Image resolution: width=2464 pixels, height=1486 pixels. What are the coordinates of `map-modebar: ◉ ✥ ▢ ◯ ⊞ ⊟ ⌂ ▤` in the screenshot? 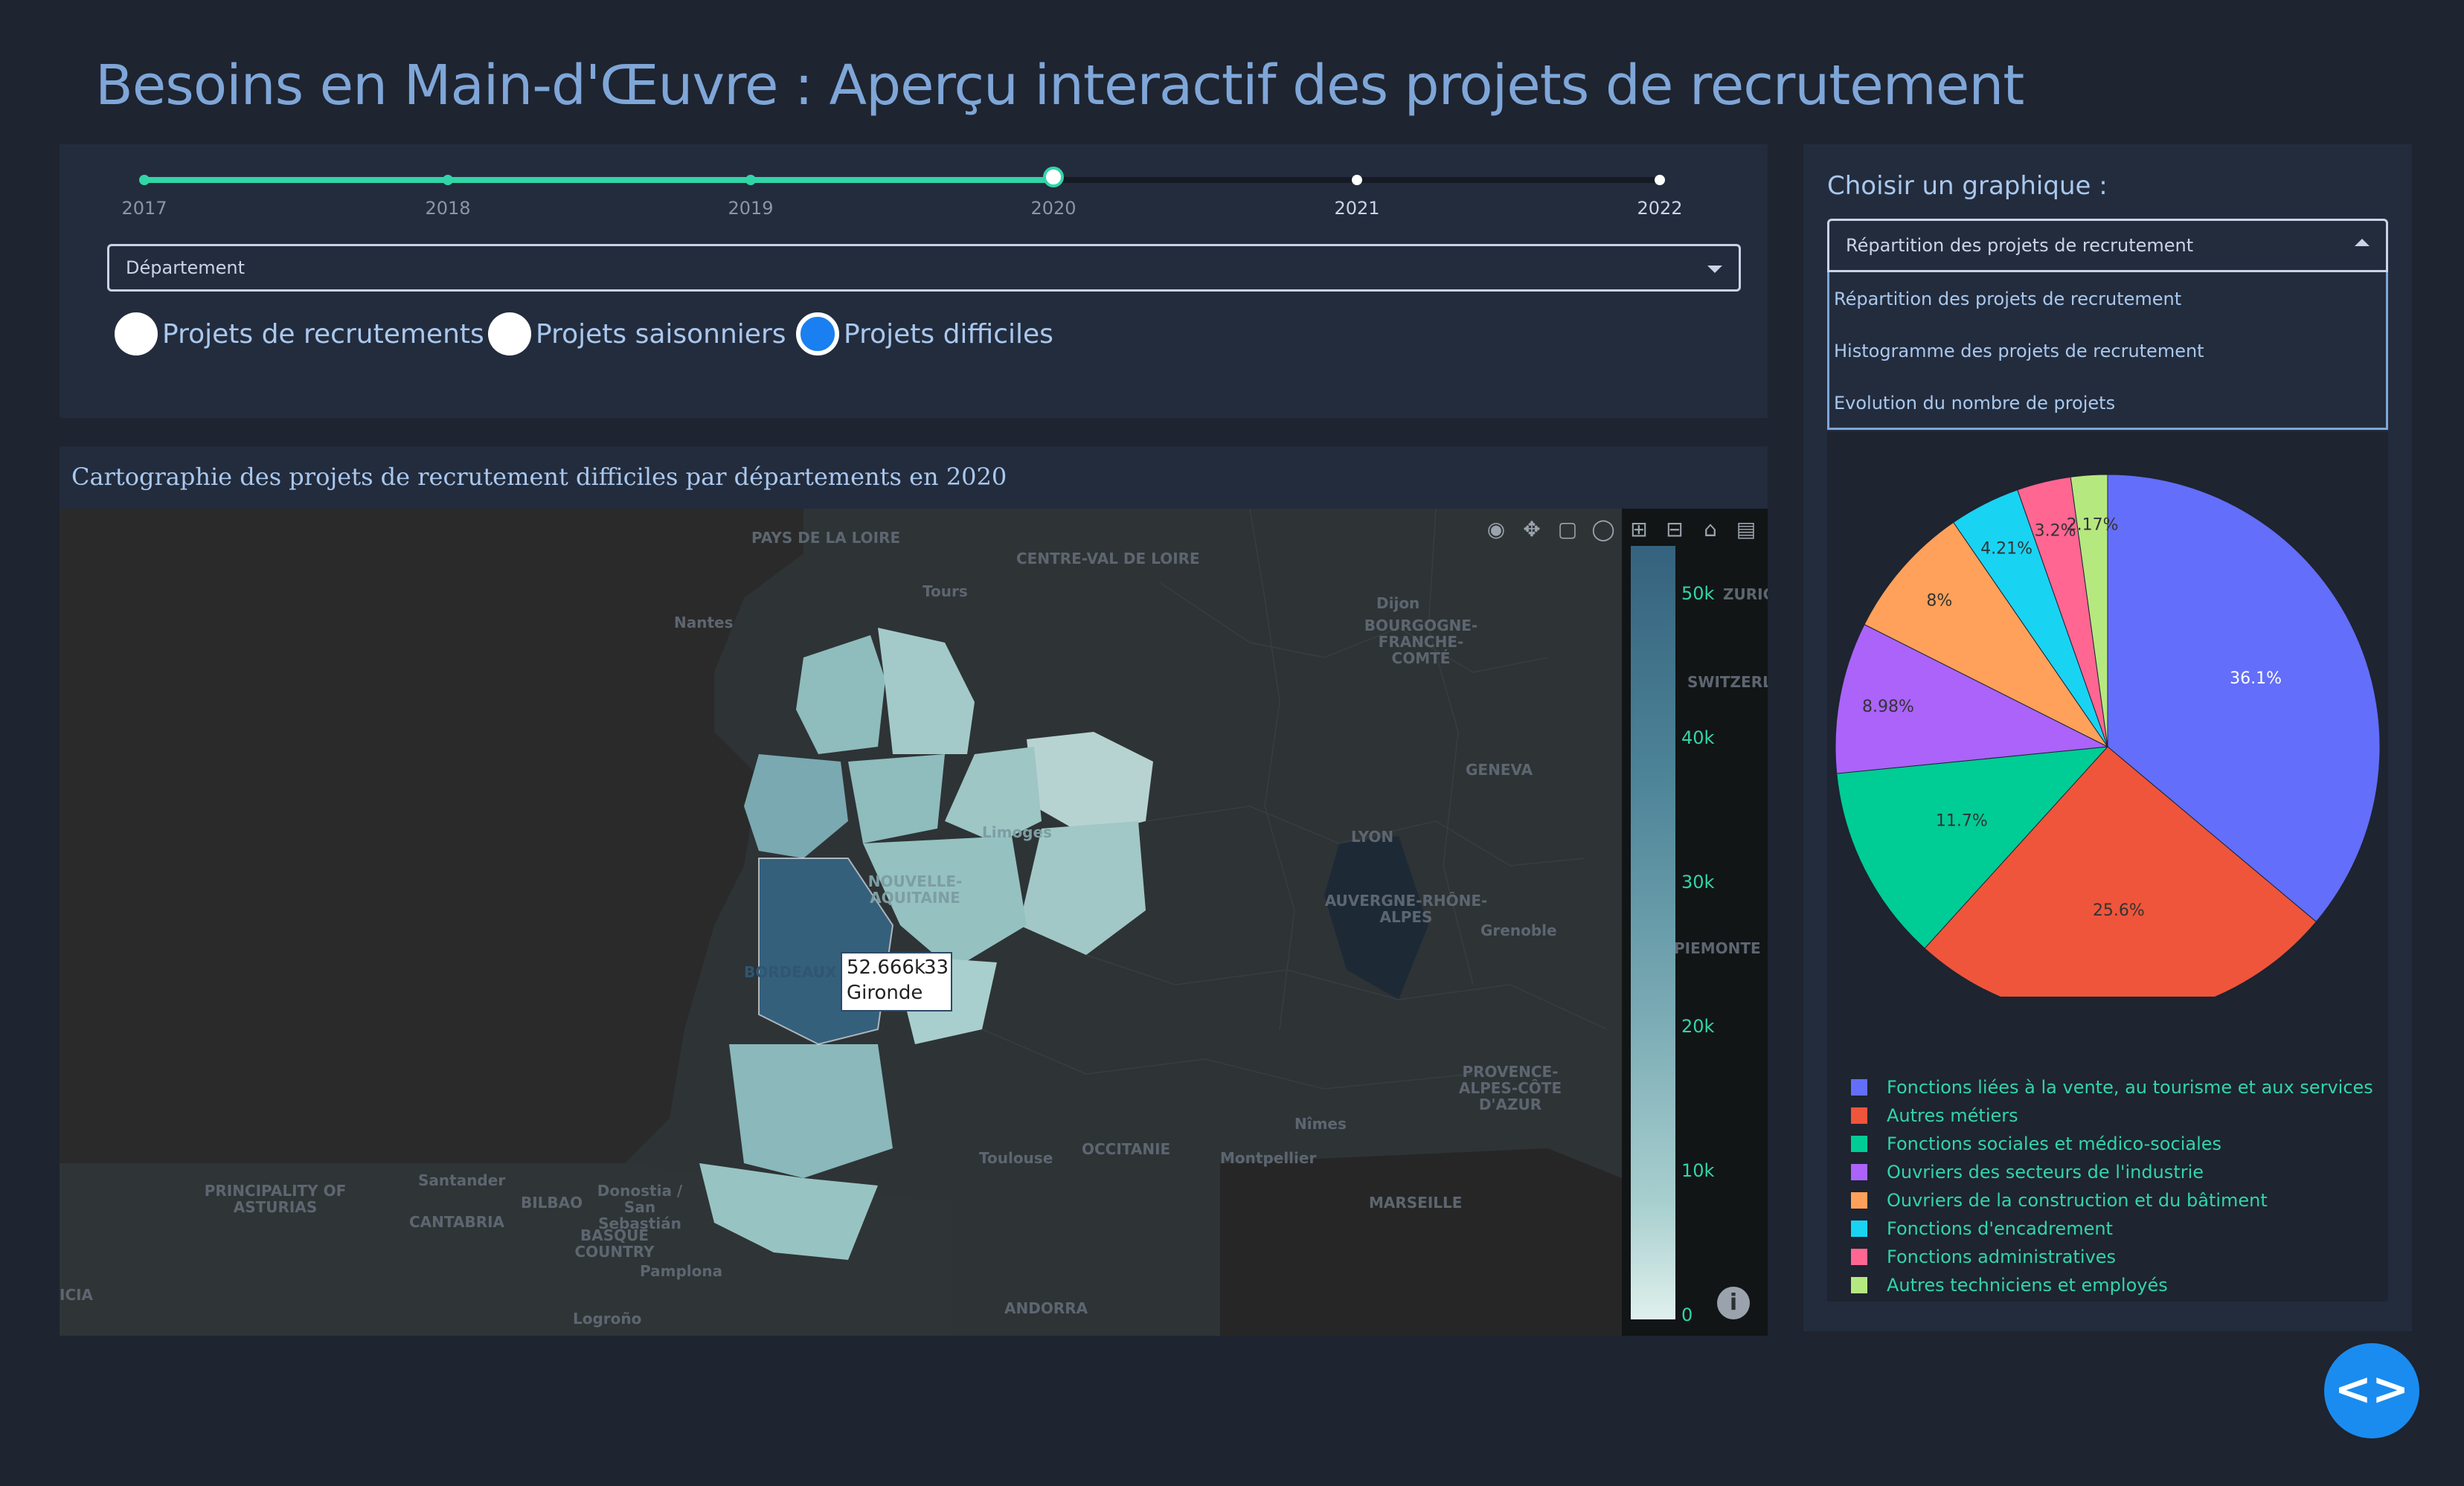 It's located at (1621, 529).